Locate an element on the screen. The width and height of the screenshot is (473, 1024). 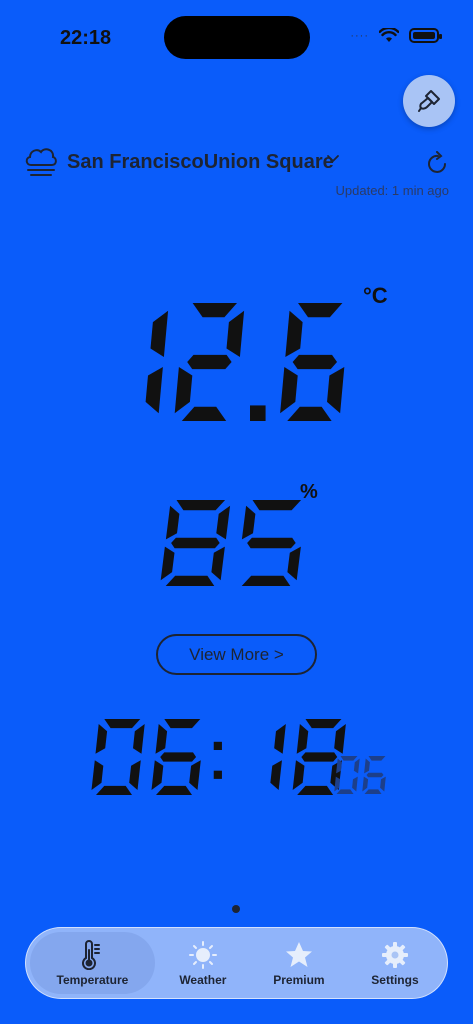
segment-decimal-point is located at coordinates (258, 413).